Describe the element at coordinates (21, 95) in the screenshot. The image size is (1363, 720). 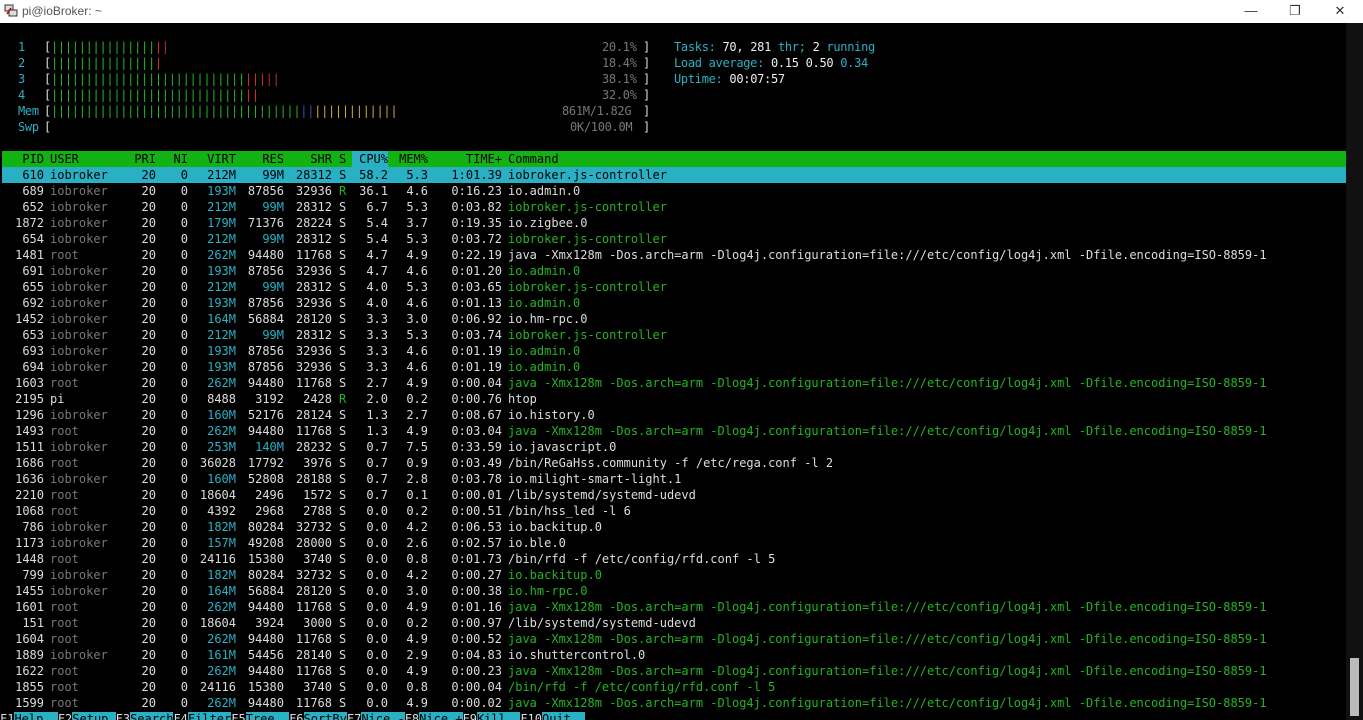
I see `cpu-meter-id: 4` at that location.